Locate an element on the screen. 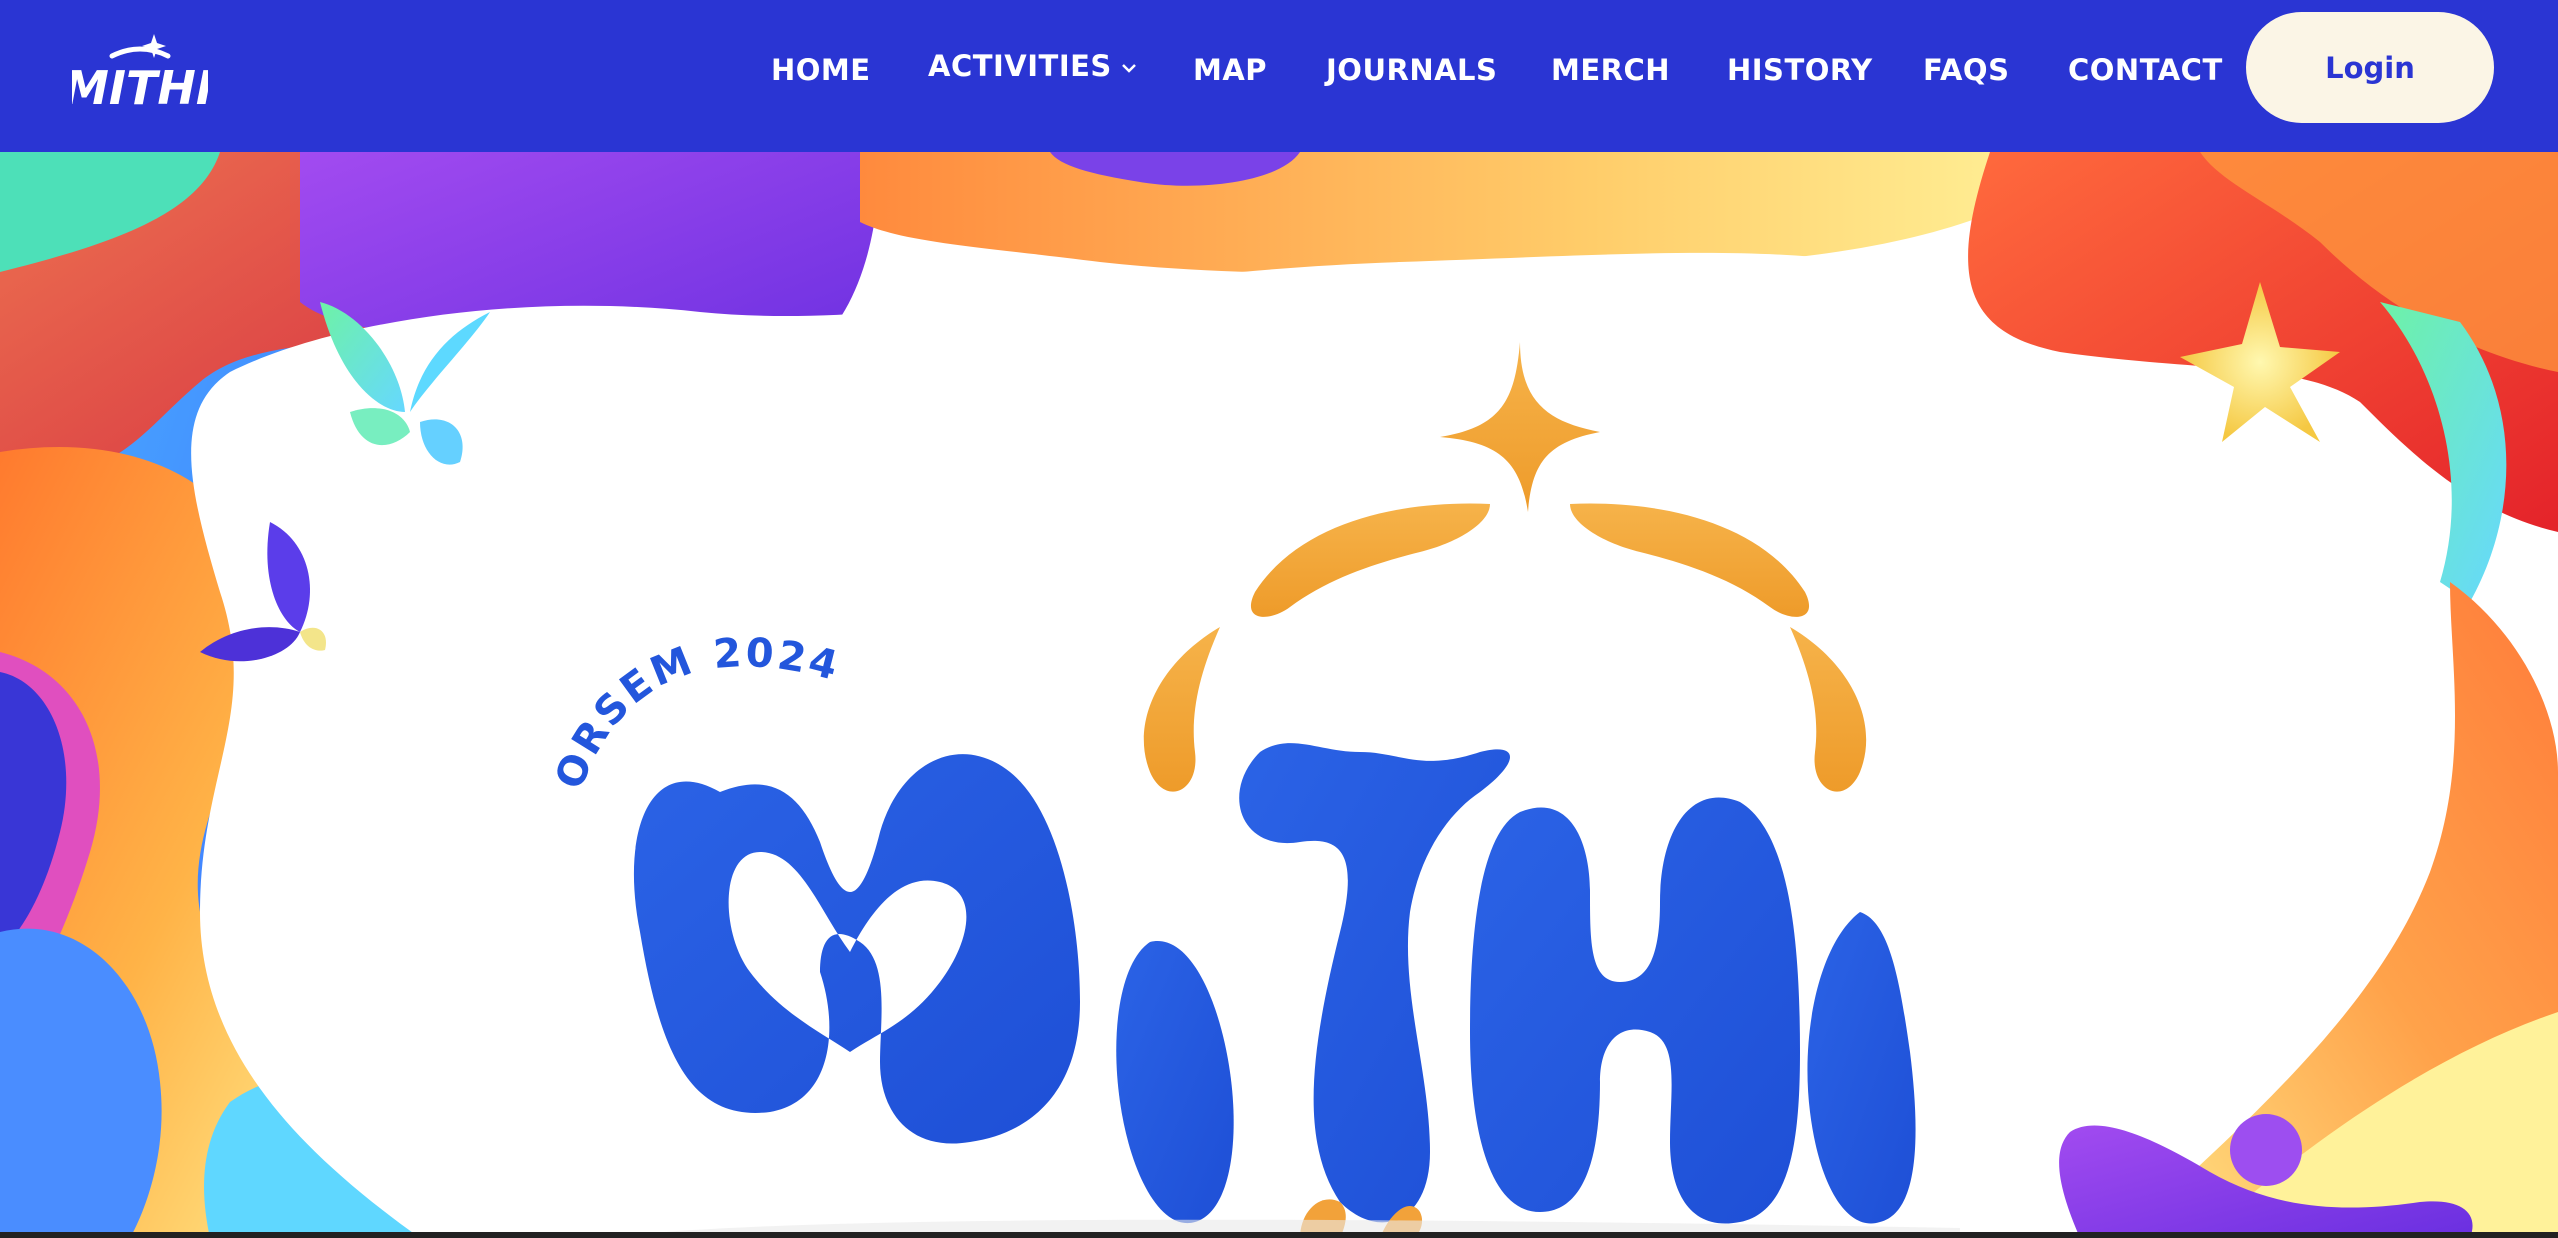 This screenshot has height=1238, width=2558. nav-faqs: FAQS is located at coordinates (1966, 70).